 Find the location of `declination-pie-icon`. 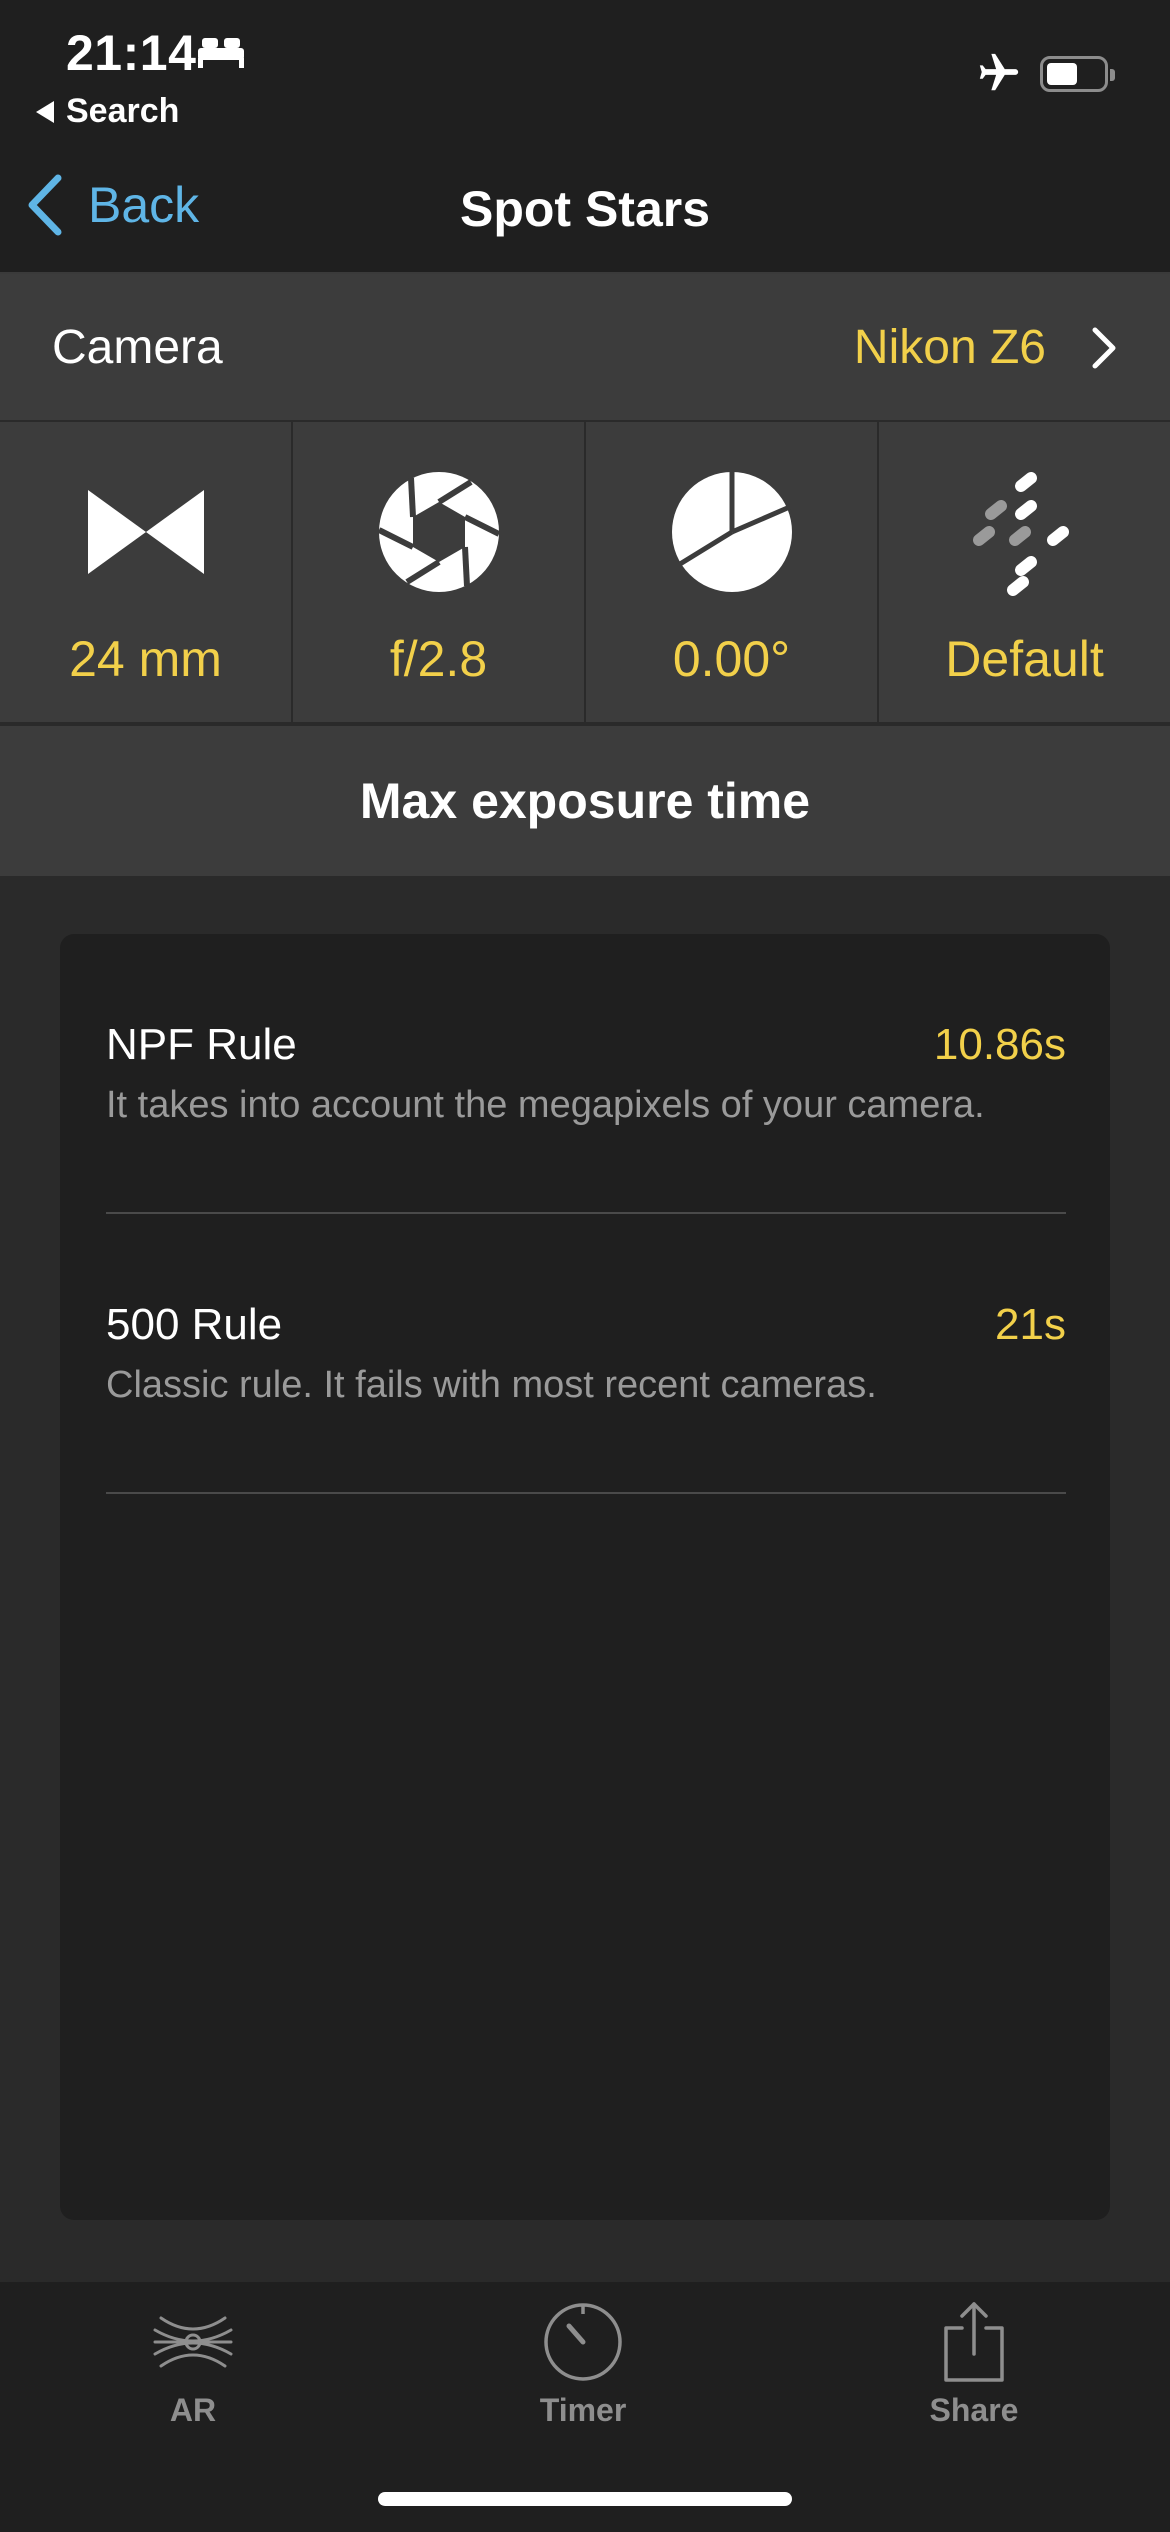

declination-pie-icon is located at coordinates (732, 531).